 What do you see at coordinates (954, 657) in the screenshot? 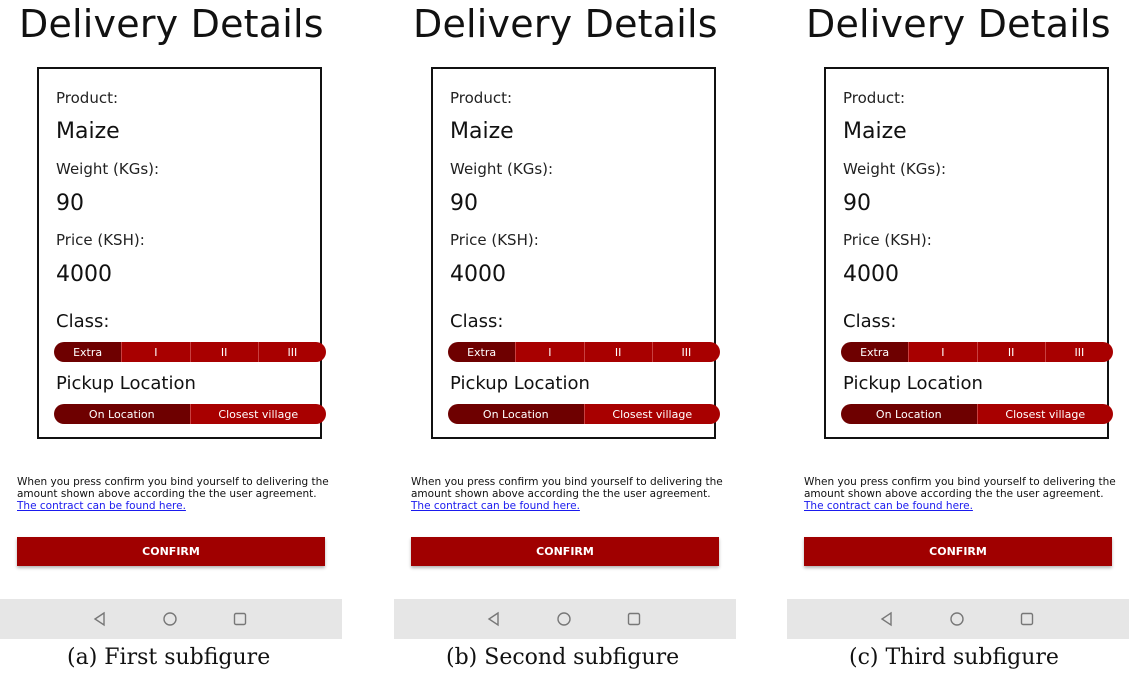
I see `subfigure-caption: (c) Third subfigure` at bounding box center [954, 657].